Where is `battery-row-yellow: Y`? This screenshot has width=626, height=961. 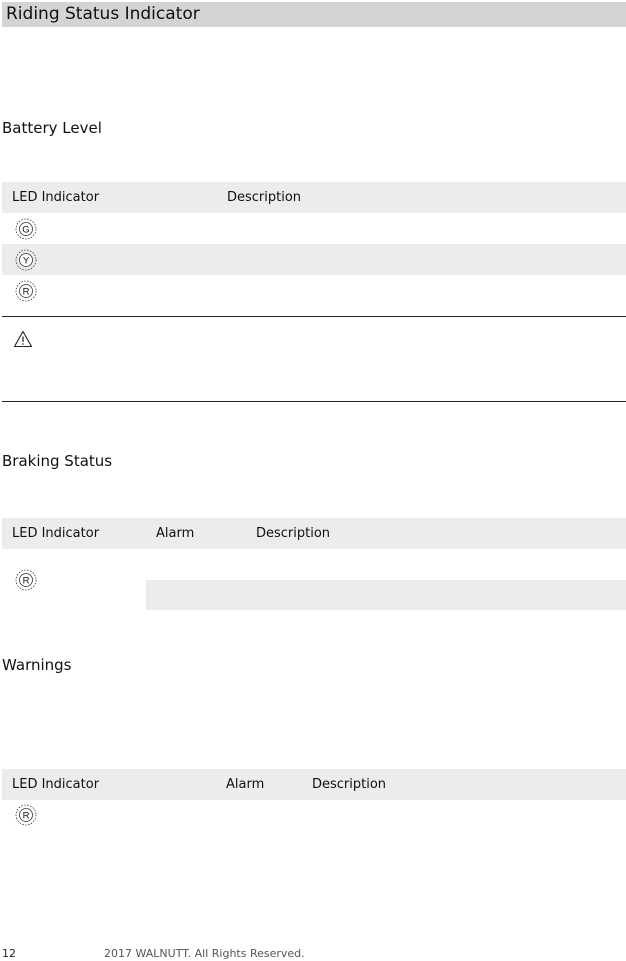 battery-row-yellow: Y is located at coordinates (314, 259).